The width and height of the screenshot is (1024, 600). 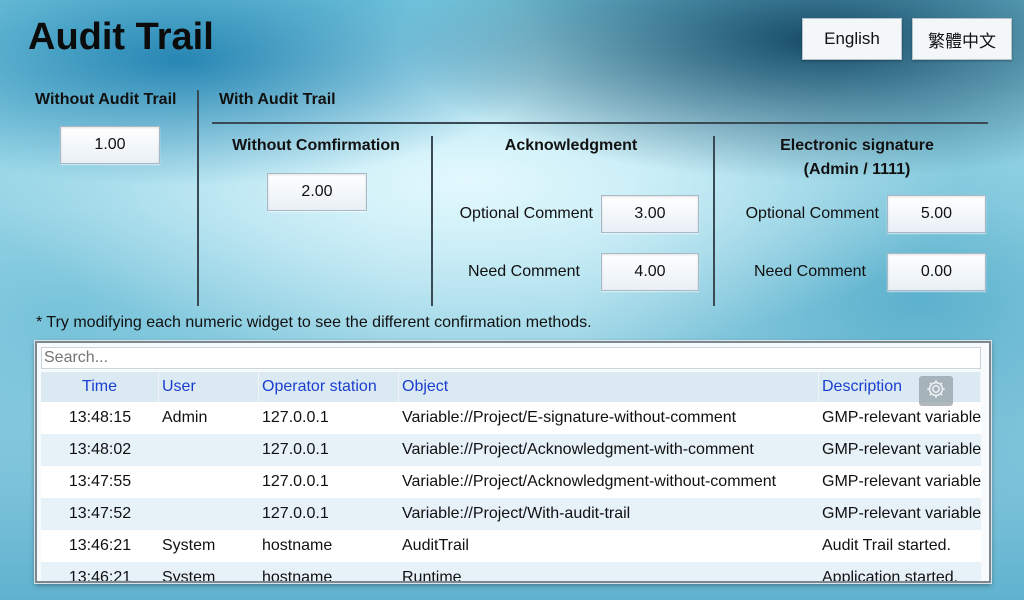 What do you see at coordinates (110, 145) in the screenshot?
I see `without-audit-trail-input: 1.00` at bounding box center [110, 145].